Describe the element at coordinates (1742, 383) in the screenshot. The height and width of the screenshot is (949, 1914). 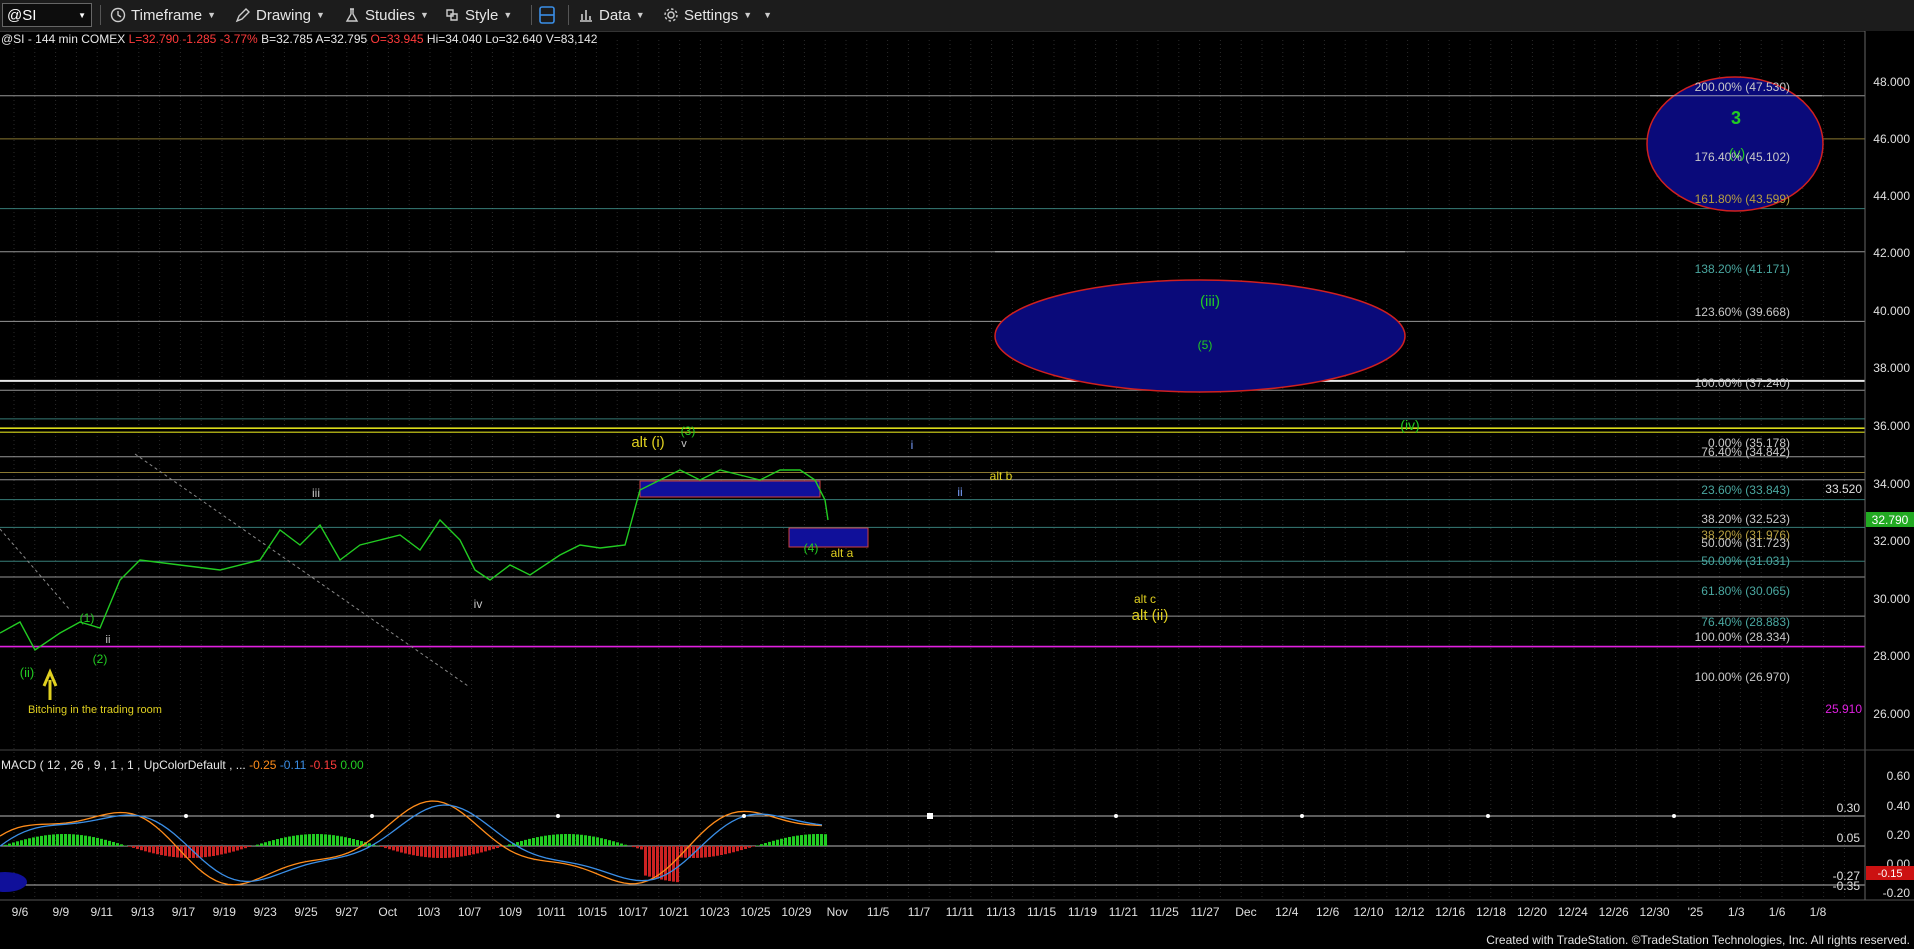
I see `fib-label: 100.00% (37.240)` at that location.